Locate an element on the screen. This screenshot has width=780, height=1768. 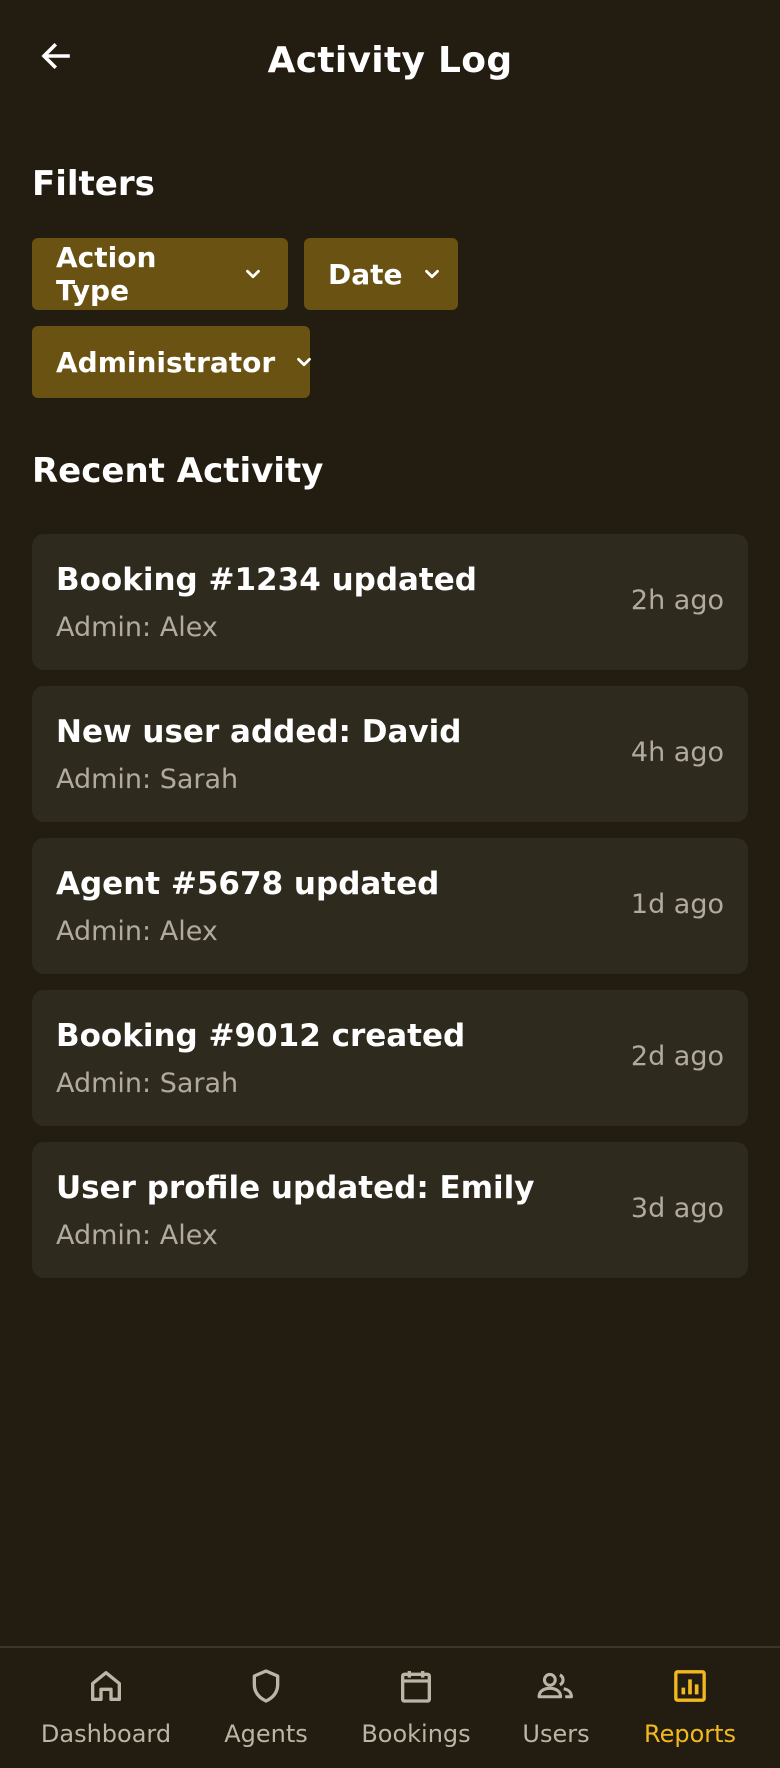
activity-title: Booking #9012 created is located at coordinates (261, 1036).